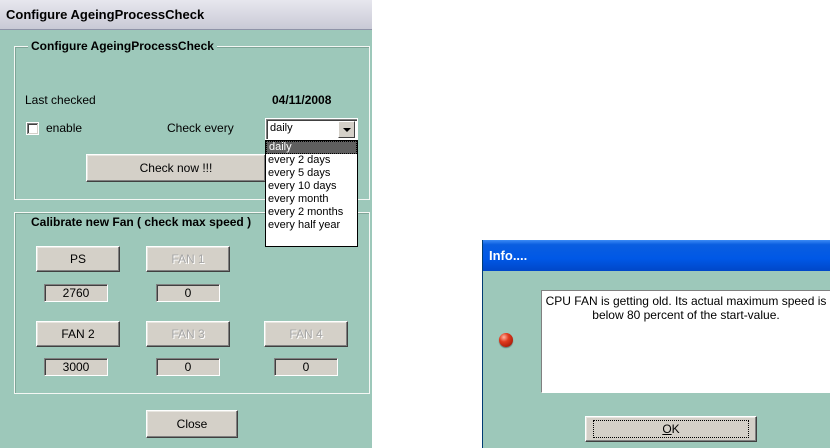 The height and width of the screenshot is (448, 830). Describe the element at coordinates (281, 128) in the screenshot. I see `check-every-selected: daily` at that location.